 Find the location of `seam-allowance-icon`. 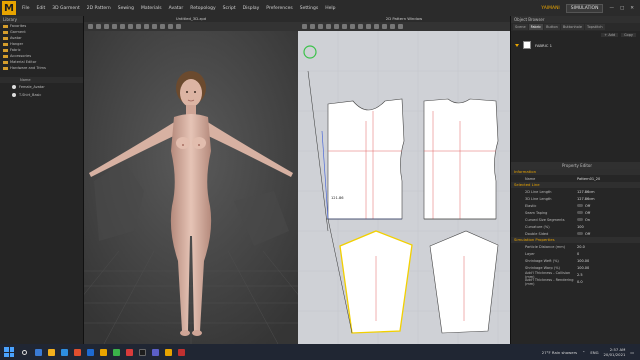

seam-allowance-icon is located at coordinates (360, 26).